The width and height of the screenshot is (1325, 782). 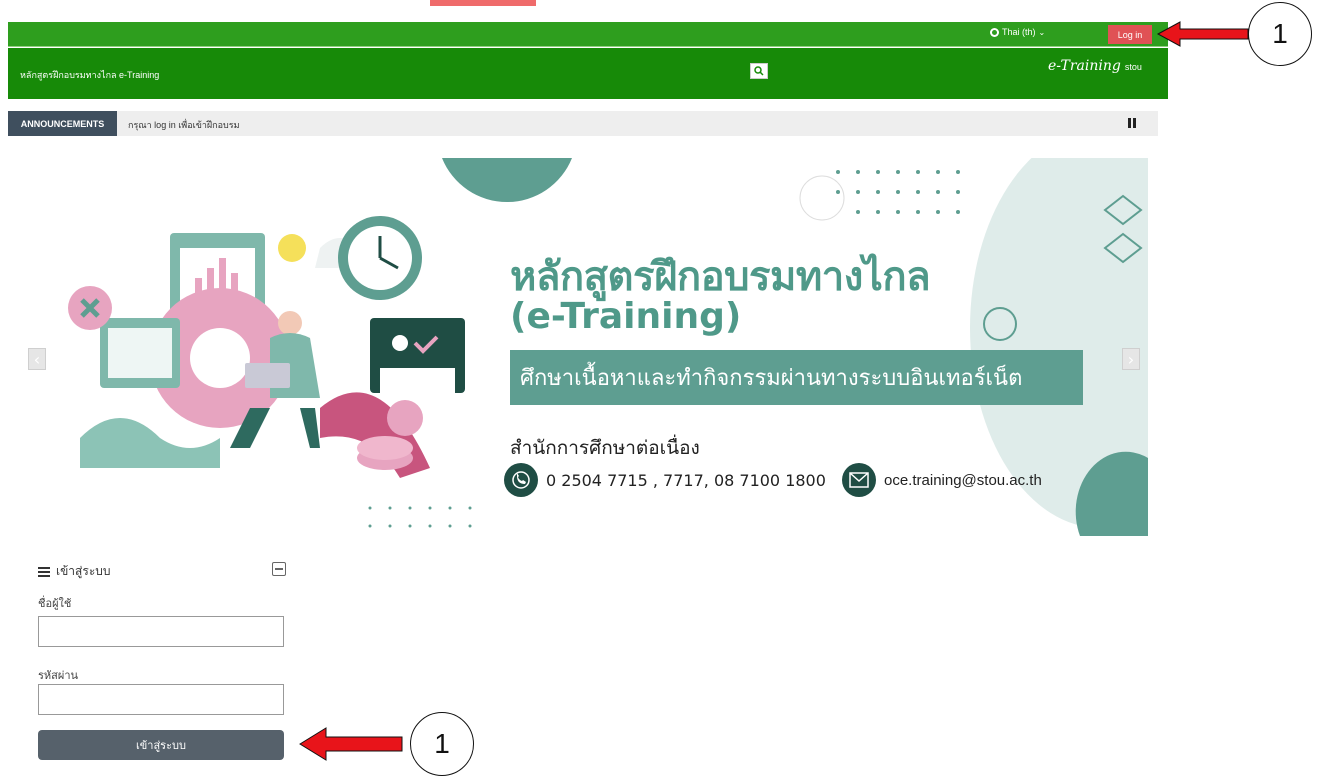 I want to click on logo-suffix: stou, so click(x=1133, y=67).